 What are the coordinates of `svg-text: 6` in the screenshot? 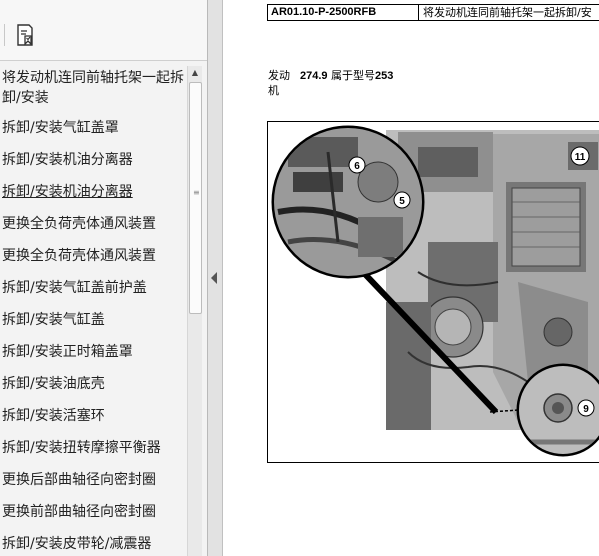 It's located at (357, 166).